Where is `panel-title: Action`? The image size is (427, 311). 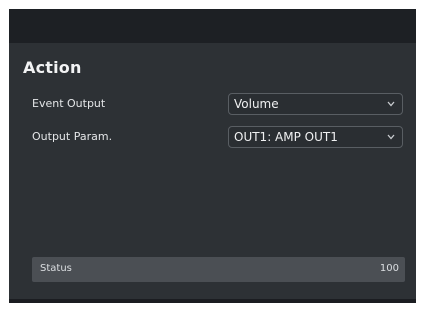
panel-title: Action is located at coordinates (52, 67).